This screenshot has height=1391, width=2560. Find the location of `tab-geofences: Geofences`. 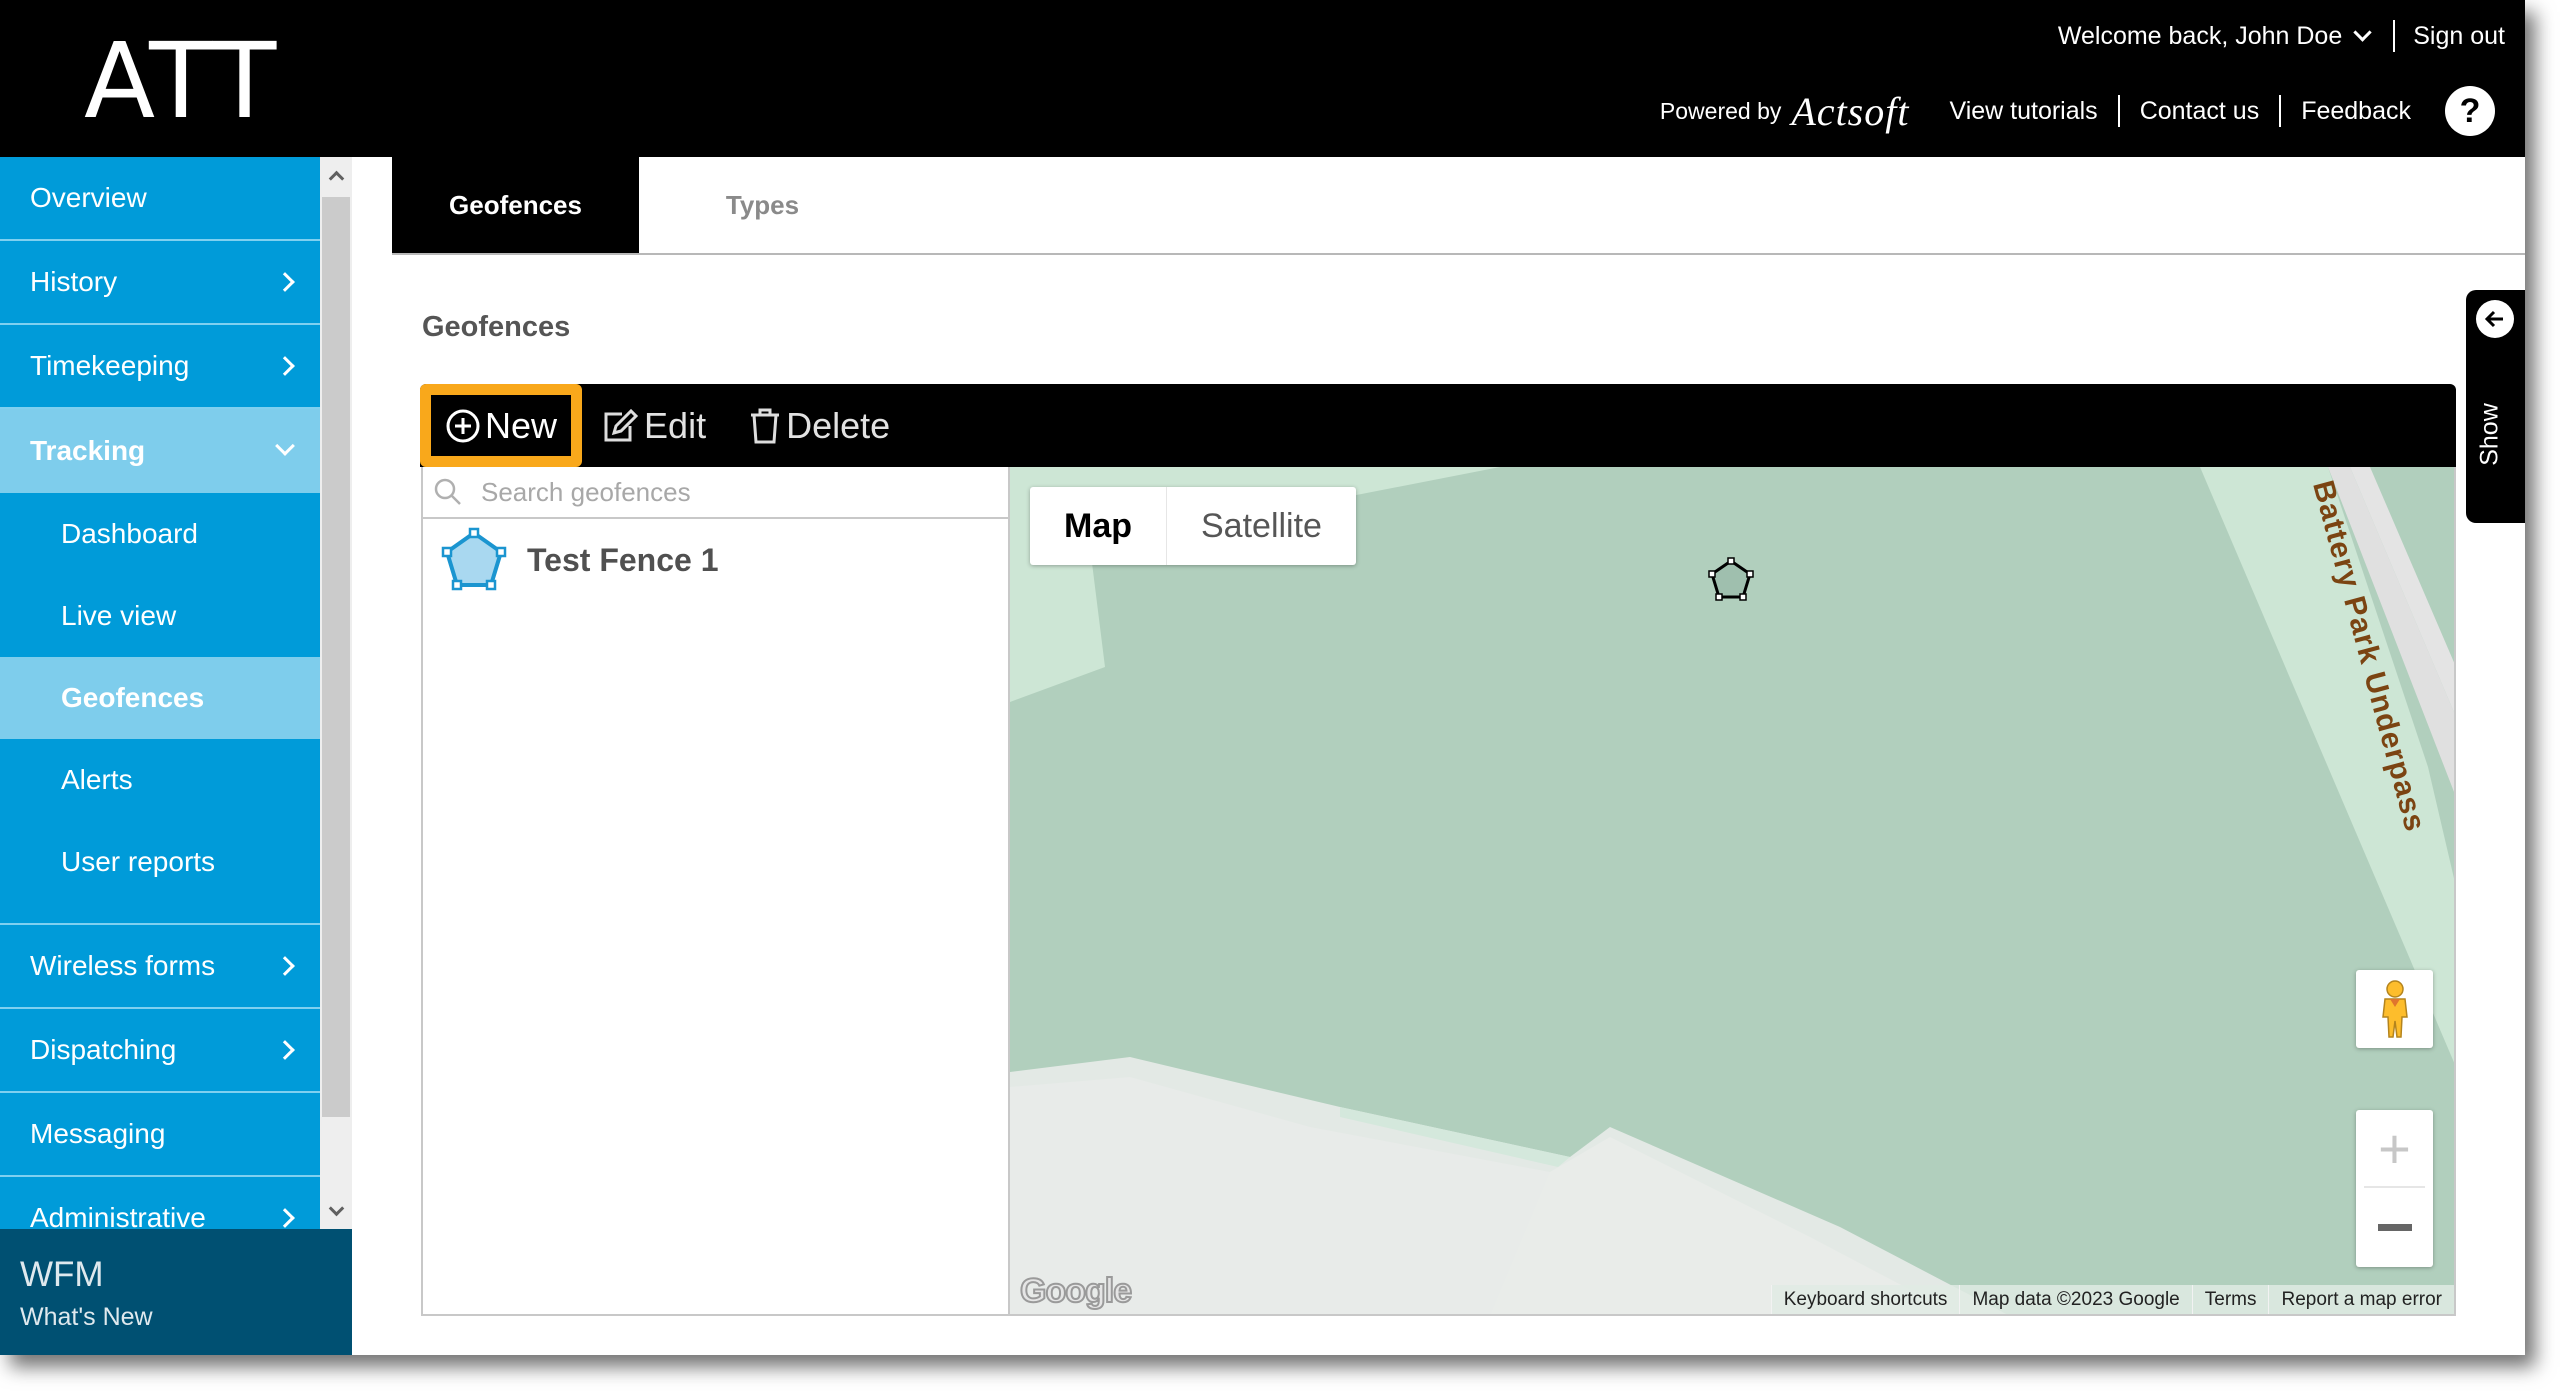

tab-geofences: Geofences is located at coordinates (515, 205).